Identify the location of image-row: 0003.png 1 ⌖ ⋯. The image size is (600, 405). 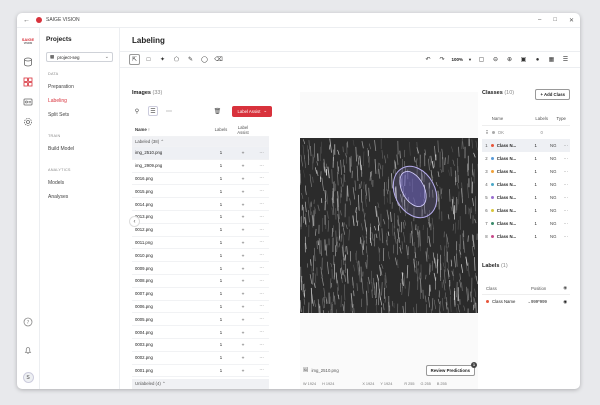
(200, 345).